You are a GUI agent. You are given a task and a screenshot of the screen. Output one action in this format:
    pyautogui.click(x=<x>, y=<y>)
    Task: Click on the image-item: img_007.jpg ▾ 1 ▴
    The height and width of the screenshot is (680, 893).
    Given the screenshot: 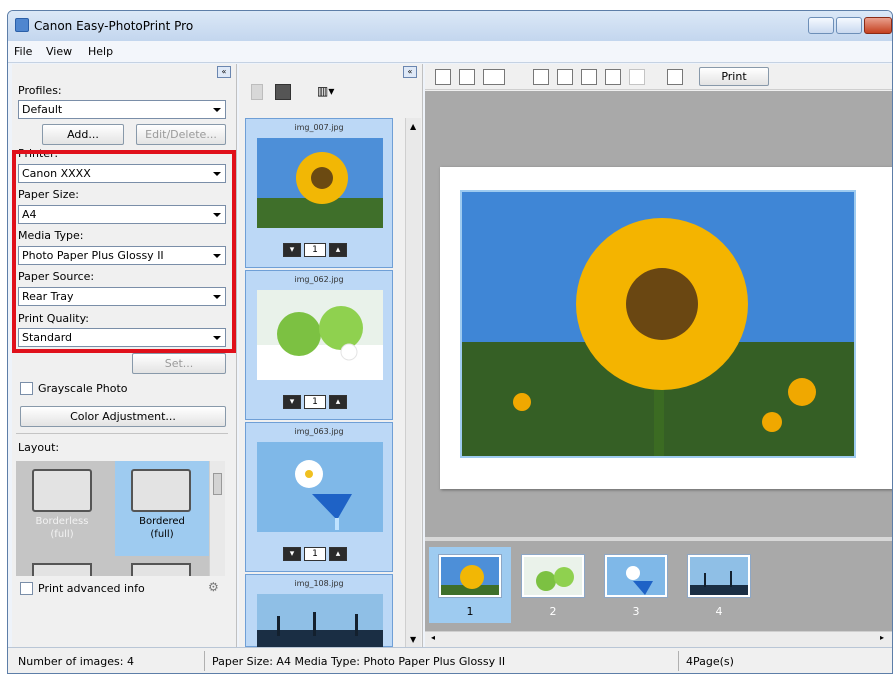 What is the action you would take?
    pyautogui.click(x=319, y=193)
    